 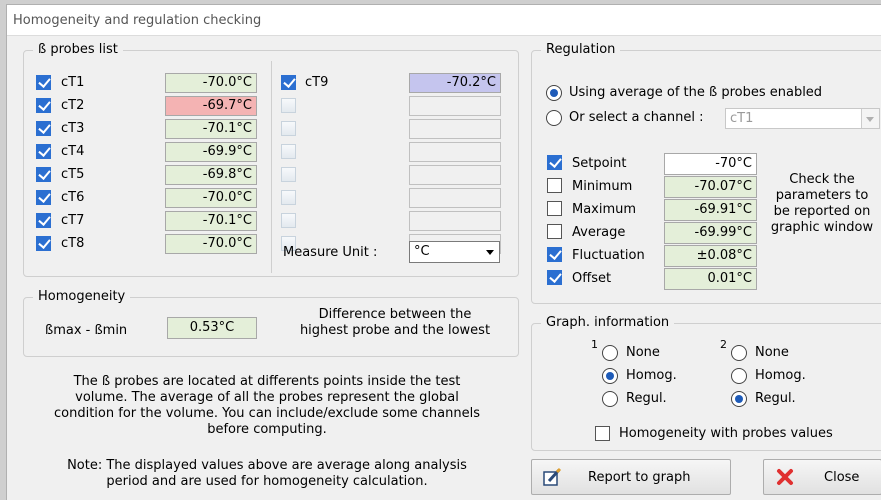 I want to click on channel-select-value: cT1, so click(x=742, y=118).